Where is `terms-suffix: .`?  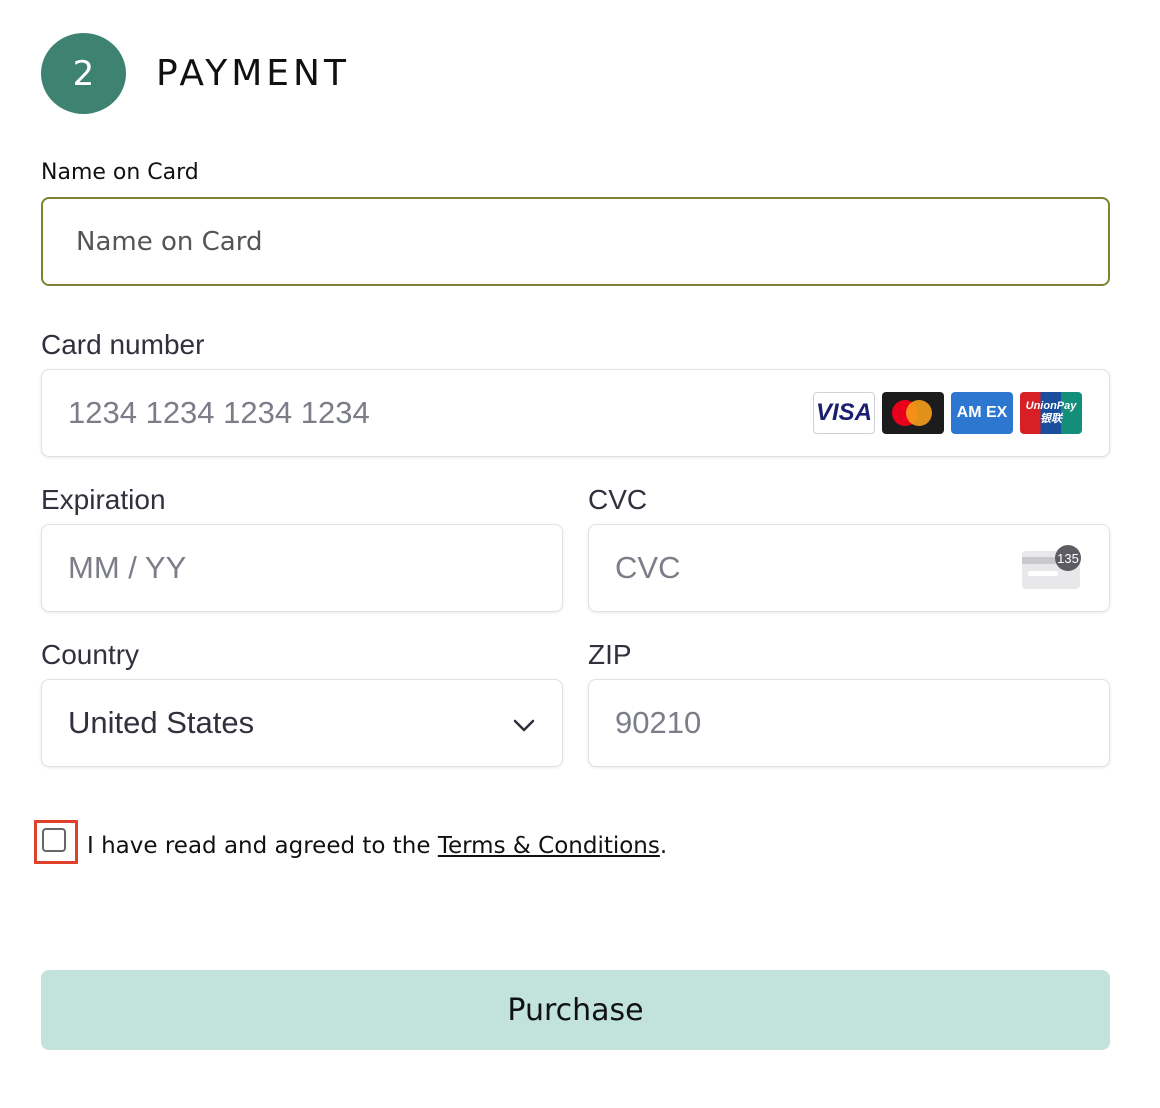 terms-suffix: . is located at coordinates (663, 846).